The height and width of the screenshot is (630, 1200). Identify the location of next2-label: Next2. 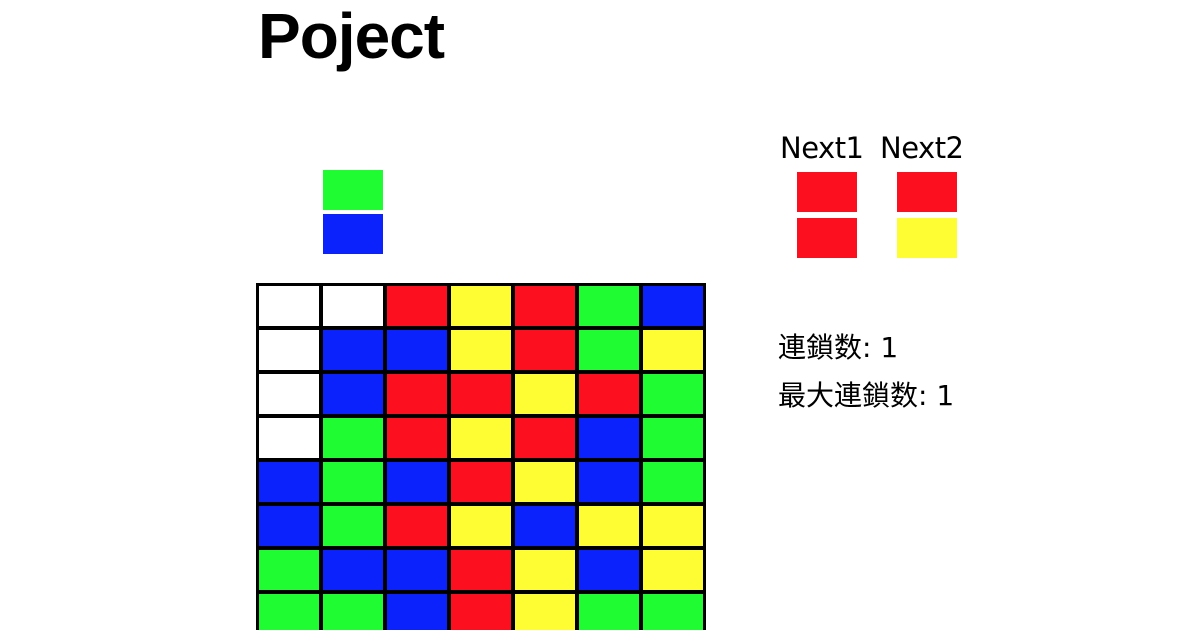
(922, 148).